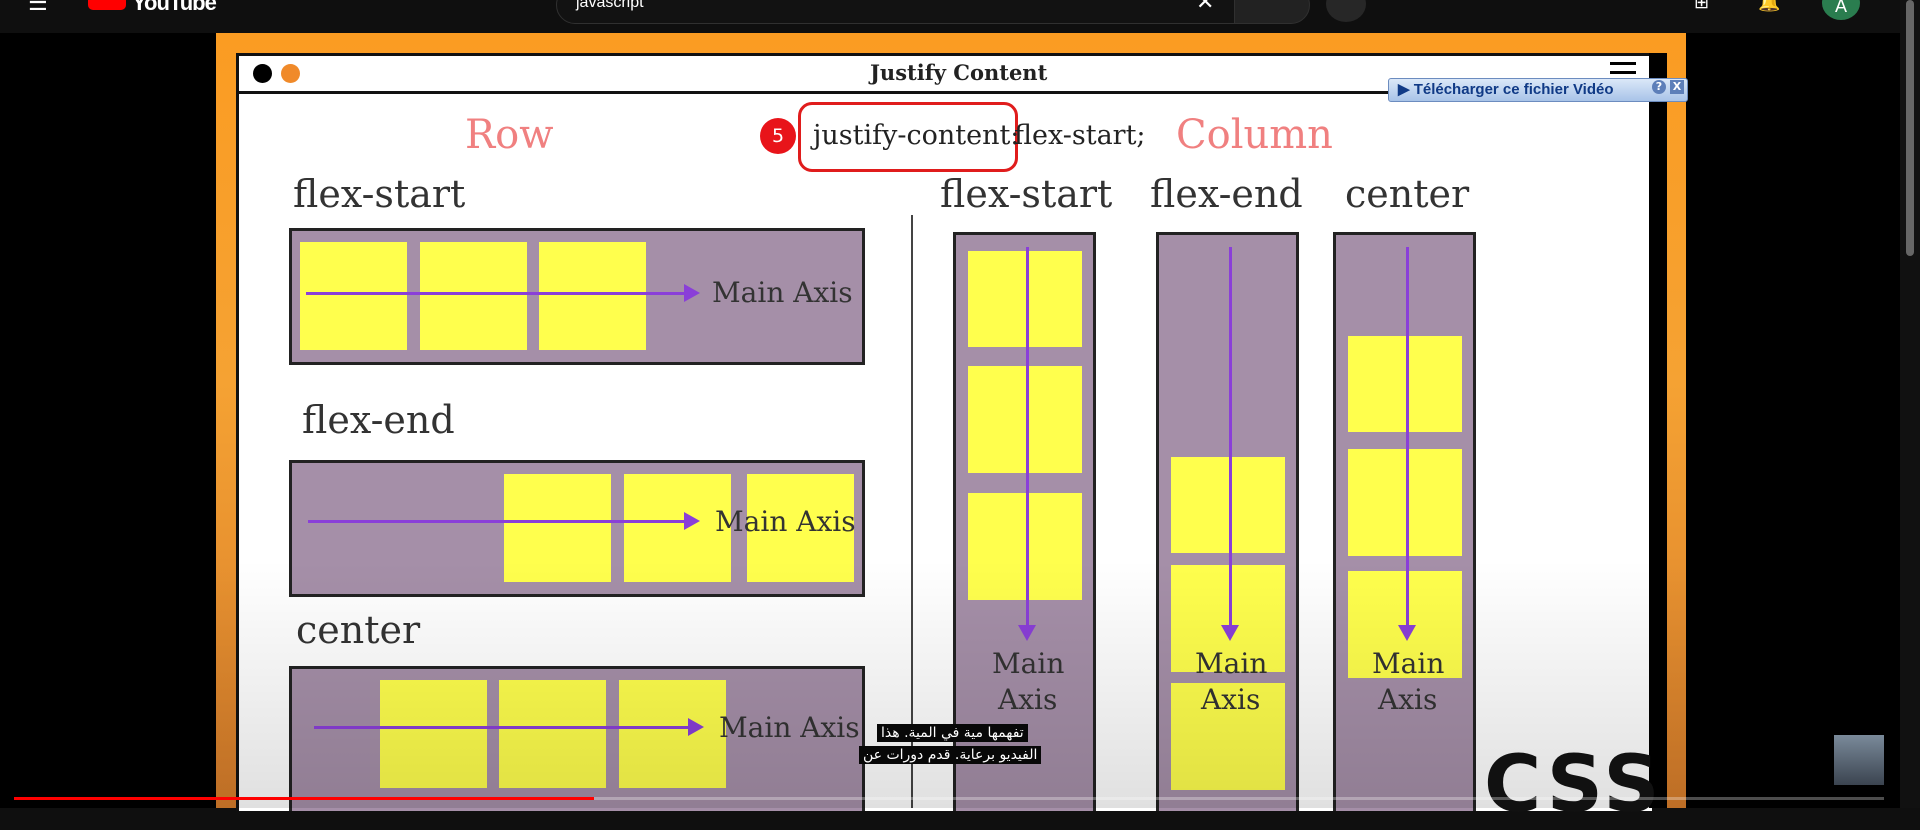 The height and width of the screenshot is (830, 1920). Describe the element at coordinates (290, 73) in the screenshot. I see `window-dot-orange` at that location.